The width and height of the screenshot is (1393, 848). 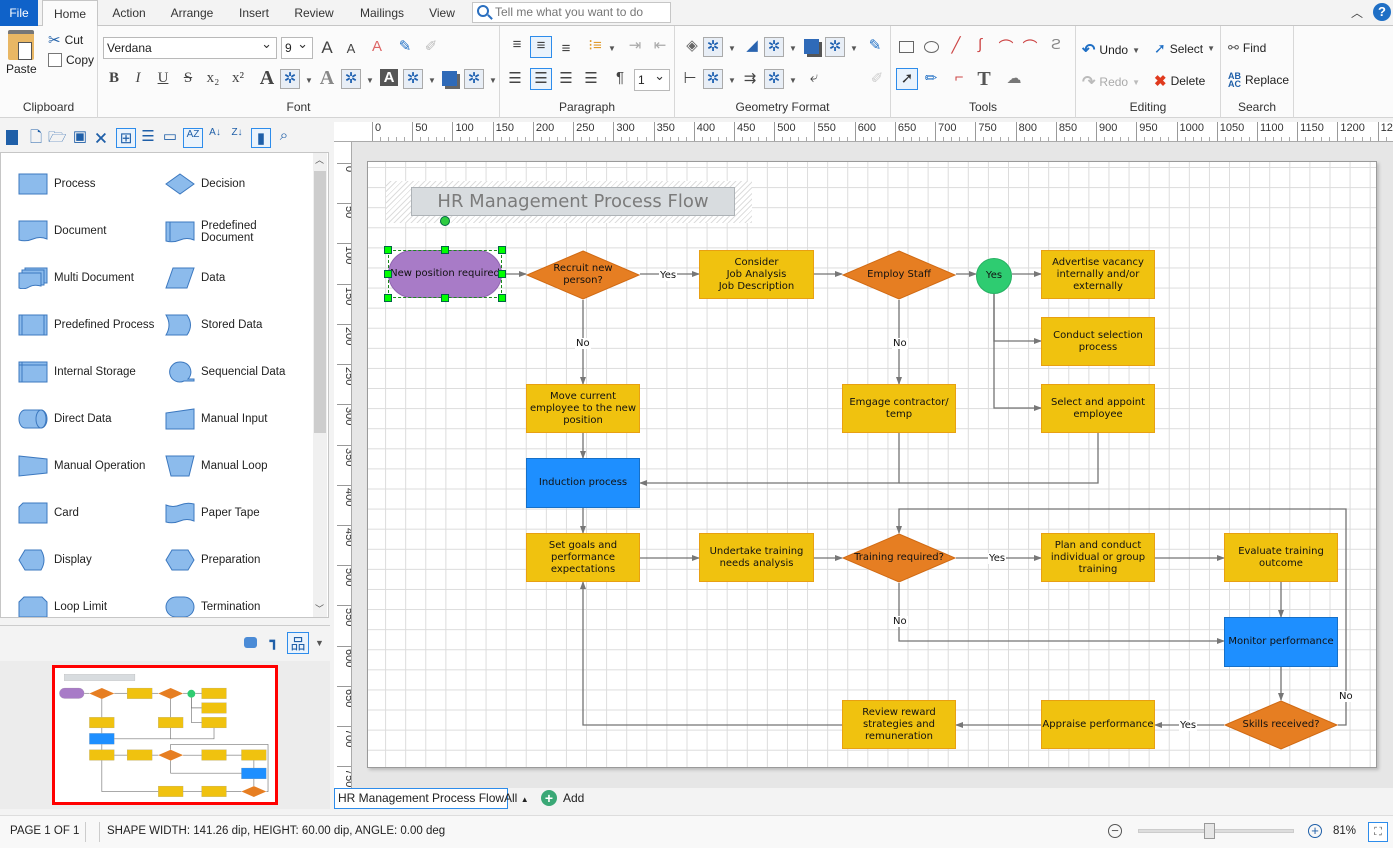 What do you see at coordinates (931, 78) in the screenshot?
I see `pencil-tool-icon: ✏` at bounding box center [931, 78].